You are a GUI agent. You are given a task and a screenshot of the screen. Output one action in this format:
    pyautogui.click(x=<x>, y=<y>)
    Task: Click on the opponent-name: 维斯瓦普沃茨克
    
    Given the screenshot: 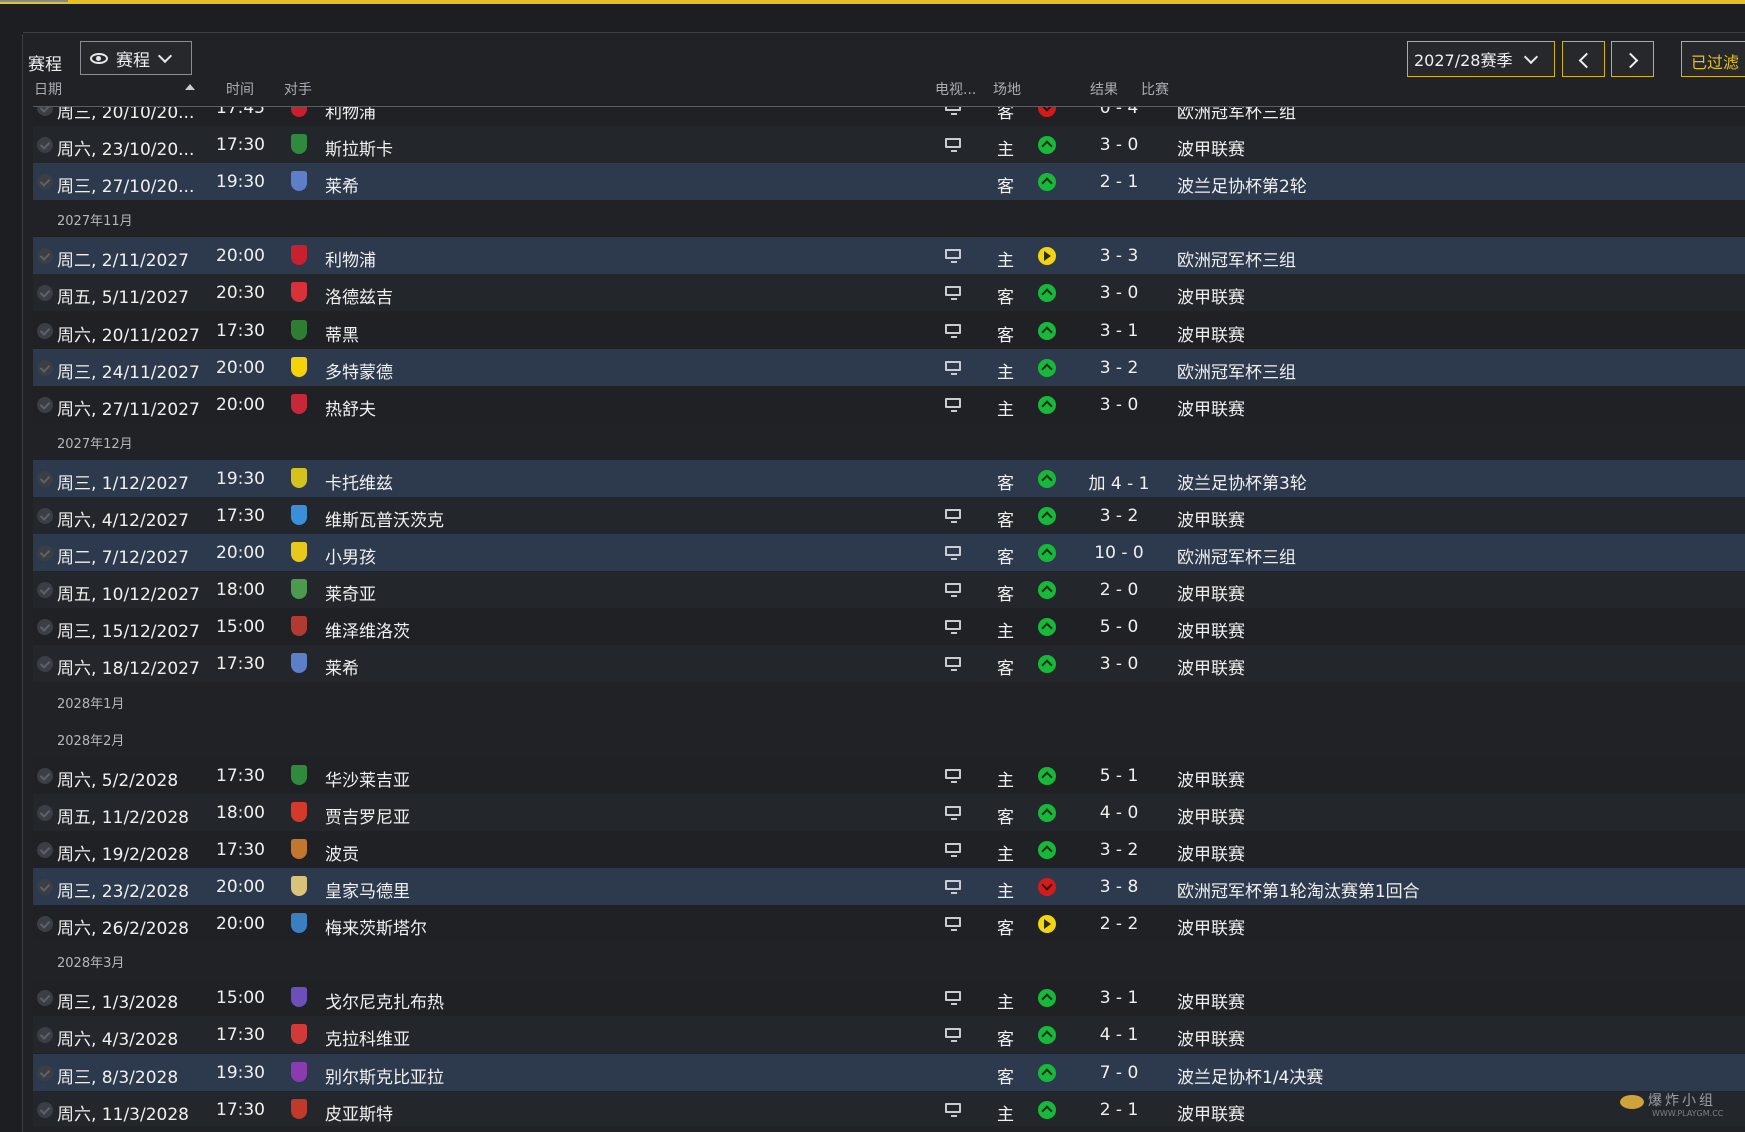 What is the action you would take?
    pyautogui.click(x=384, y=518)
    